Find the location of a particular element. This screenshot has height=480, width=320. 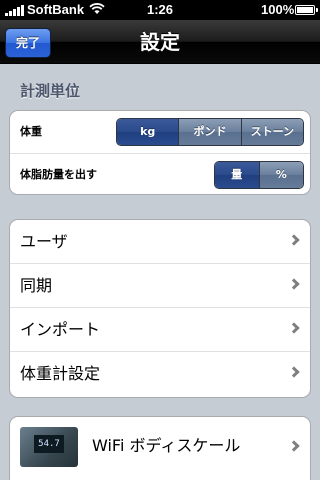

menu-item-label: ユーザ is located at coordinates (44, 241).